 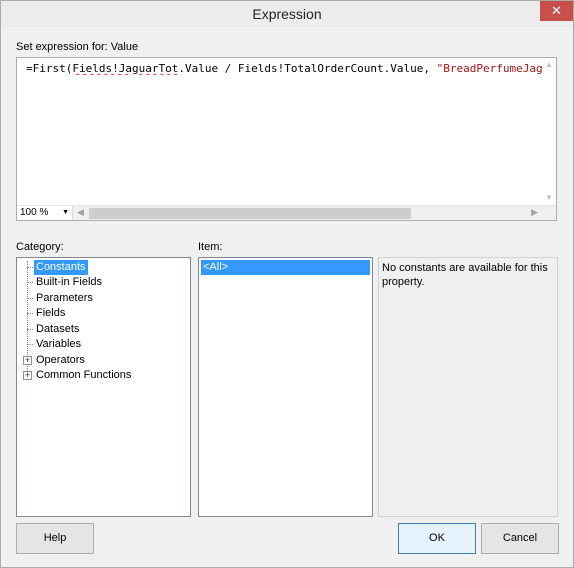 What do you see at coordinates (61, 267) in the screenshot?
I see `tree-item-label: Constants` at bounding box center [61, 267].